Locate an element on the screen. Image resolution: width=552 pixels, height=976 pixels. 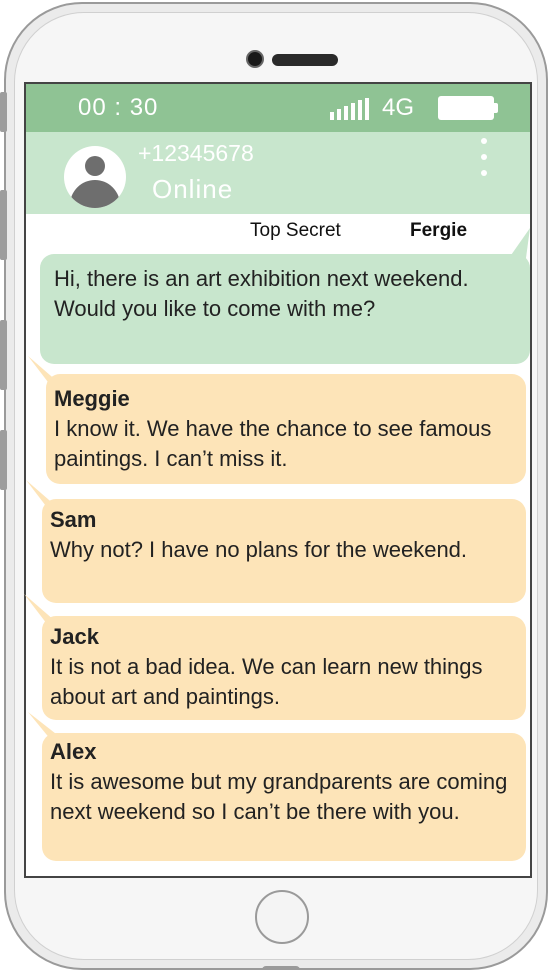
message-sender: Meggie is located at coordinates (92, 398).